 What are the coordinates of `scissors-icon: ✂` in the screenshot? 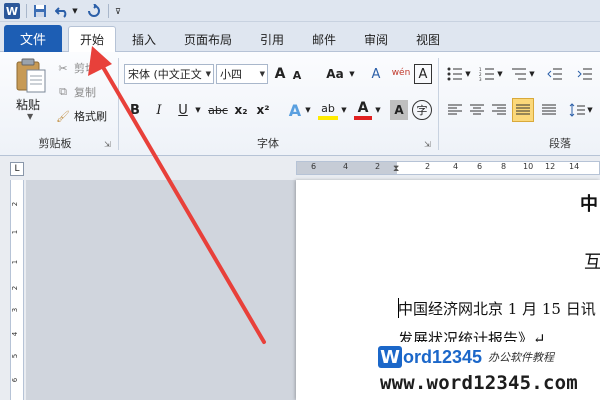 It's located at (63, 68).